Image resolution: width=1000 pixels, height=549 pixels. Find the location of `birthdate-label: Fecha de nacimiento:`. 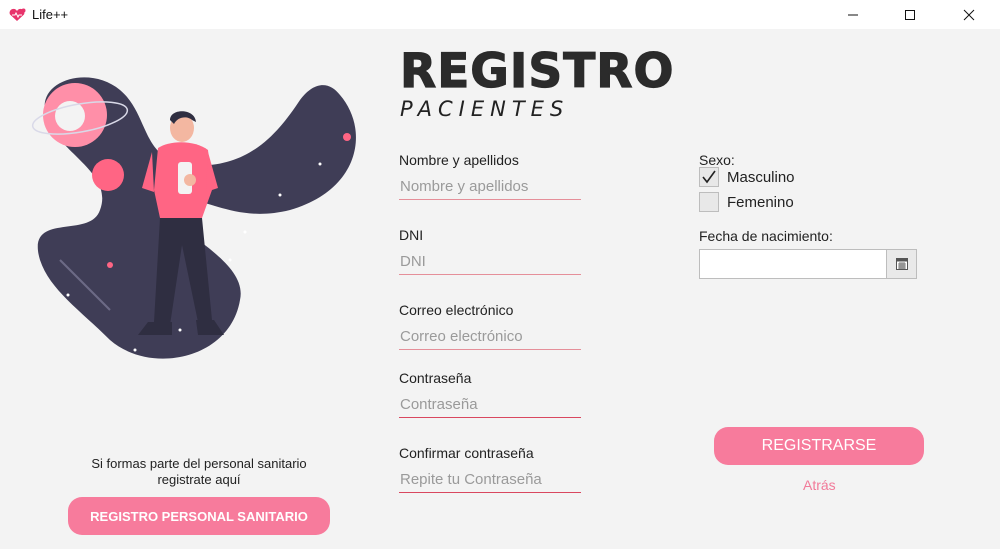

birthdate-label: Fecha de nacimiento: is located at coordinates (766, 236).